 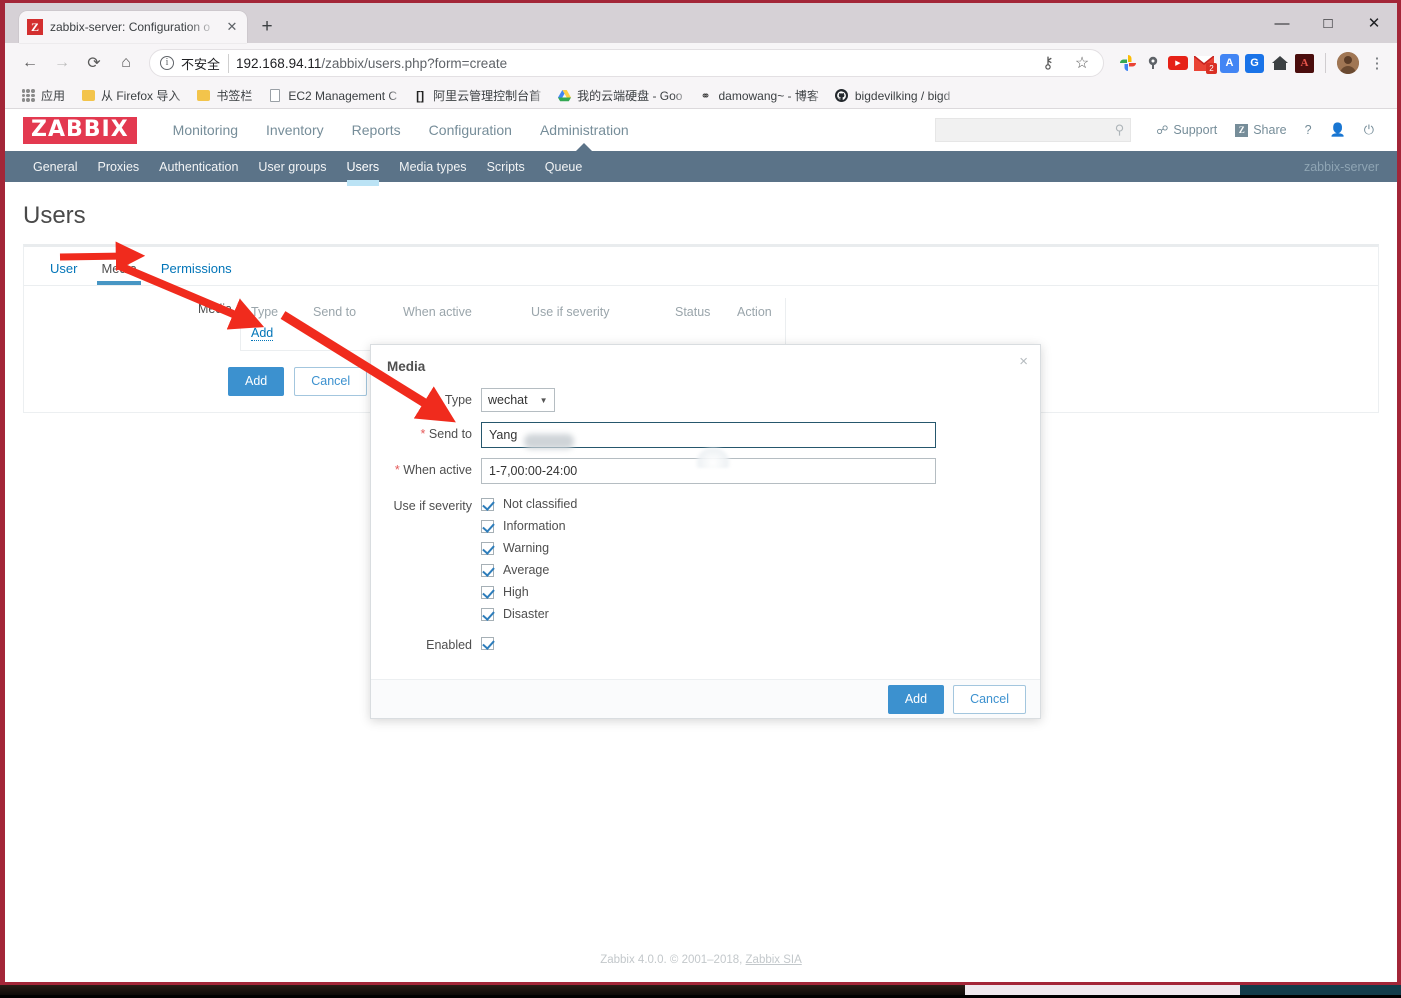 I want to click on google-translate-icon: A, so click(x=1229, y=63).